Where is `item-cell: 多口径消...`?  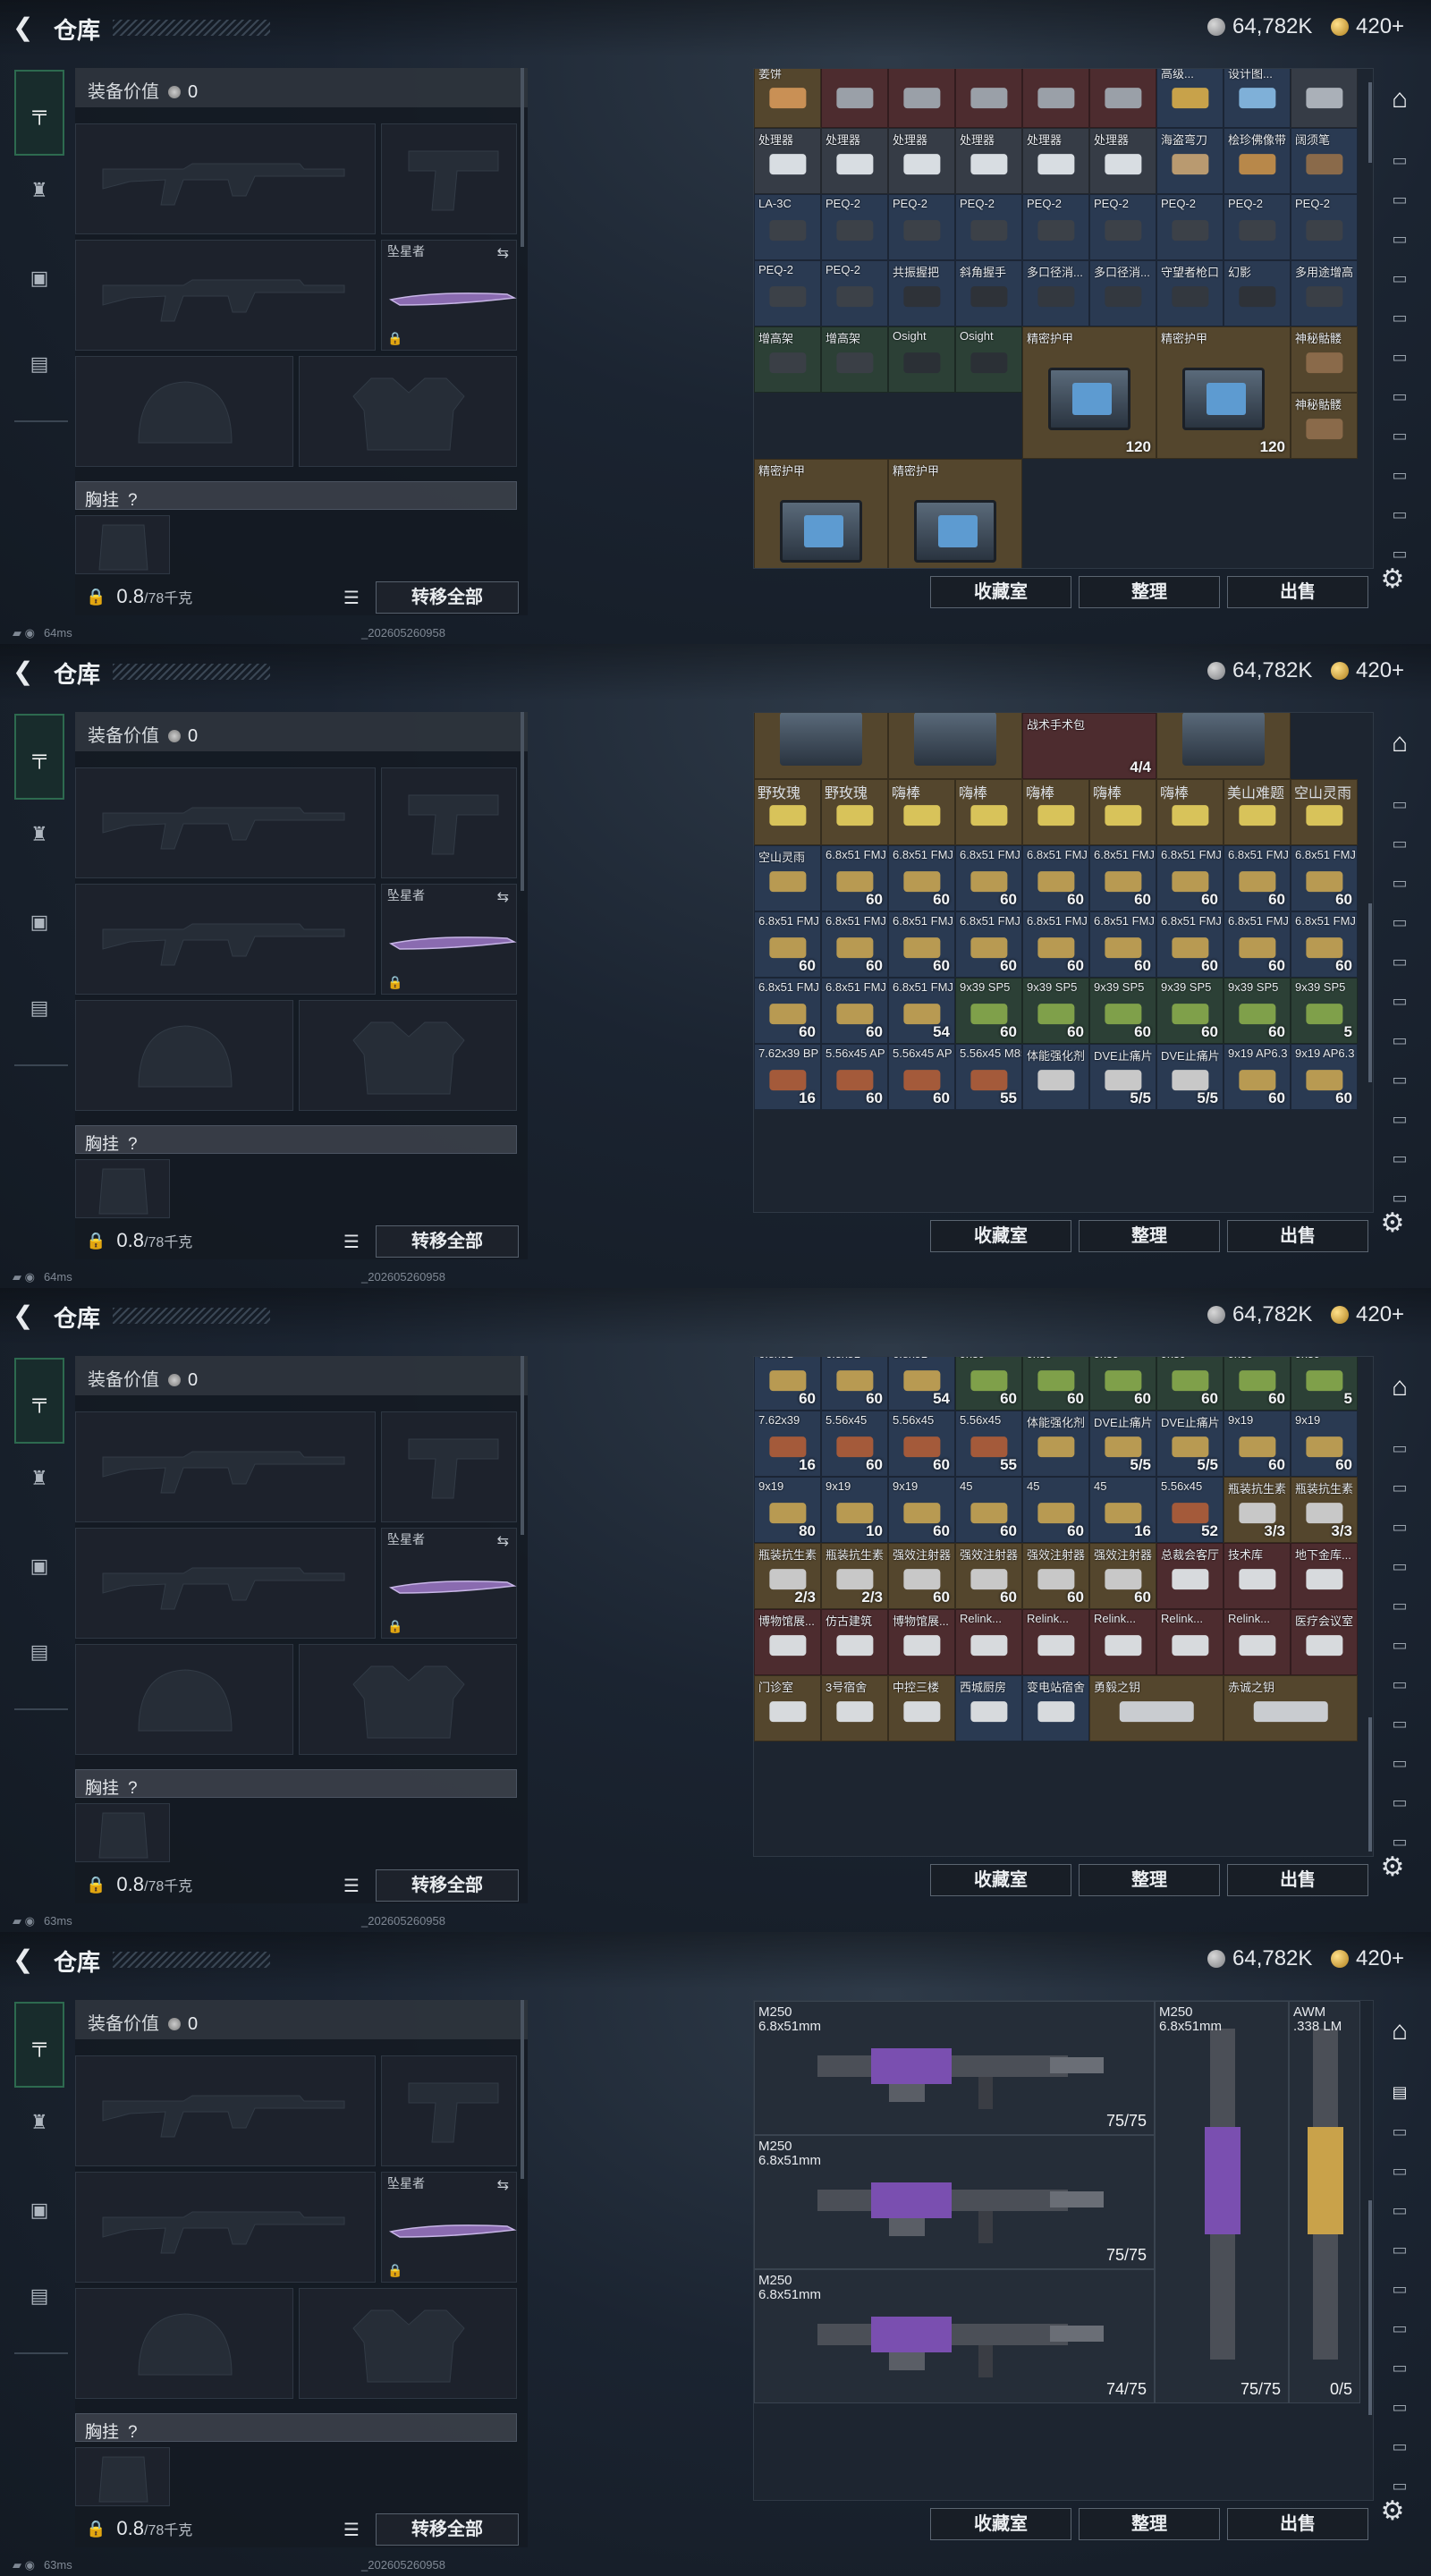
item-cell: 多口径消... is located at coordinates (1056, 293).